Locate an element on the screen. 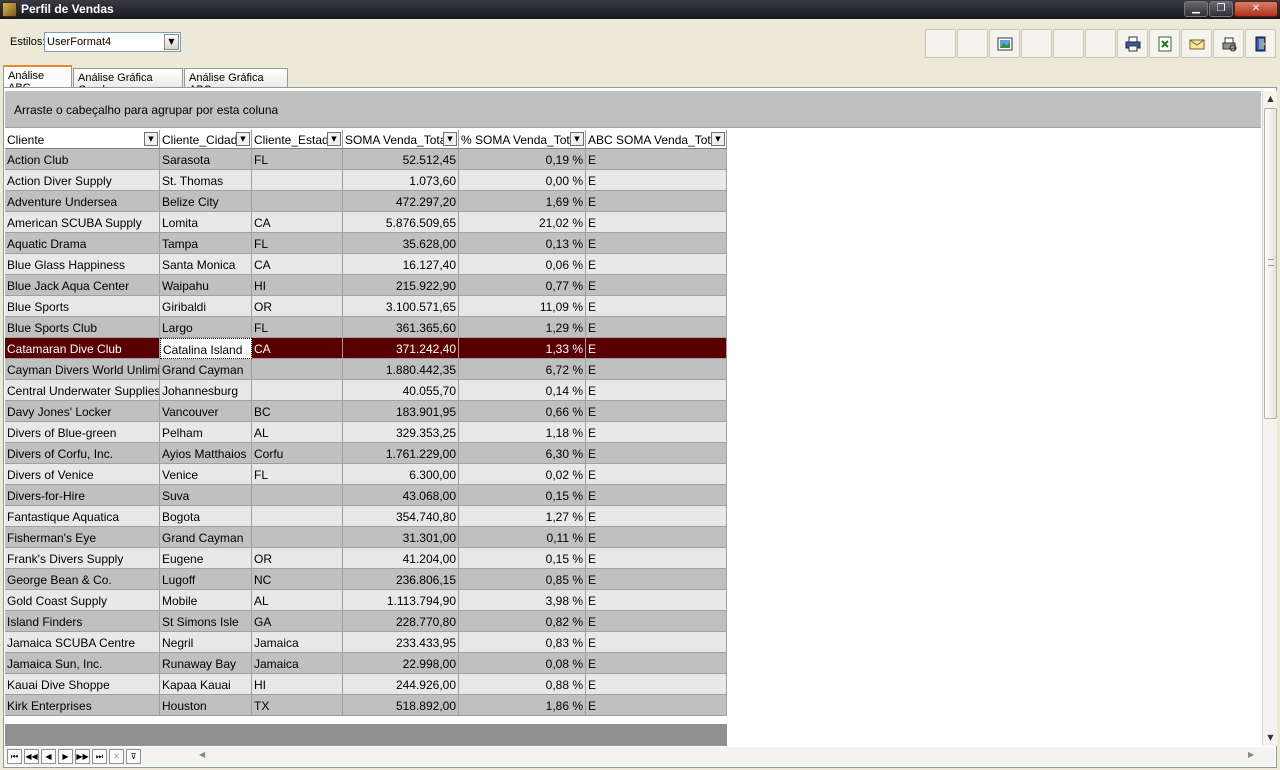  table-cell: Blue Sports Club is located at coordinates (82, 327).